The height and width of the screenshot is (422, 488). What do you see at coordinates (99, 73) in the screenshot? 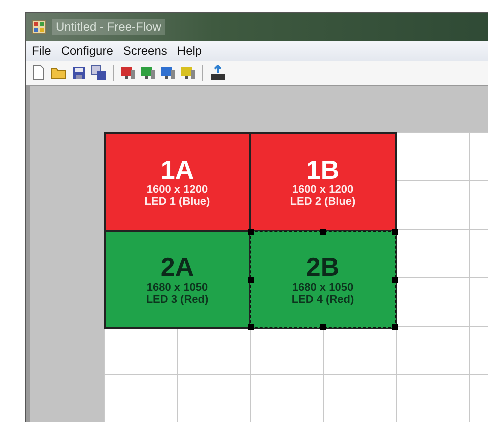
I see `copy-icon` at bounding box center [99, 73].